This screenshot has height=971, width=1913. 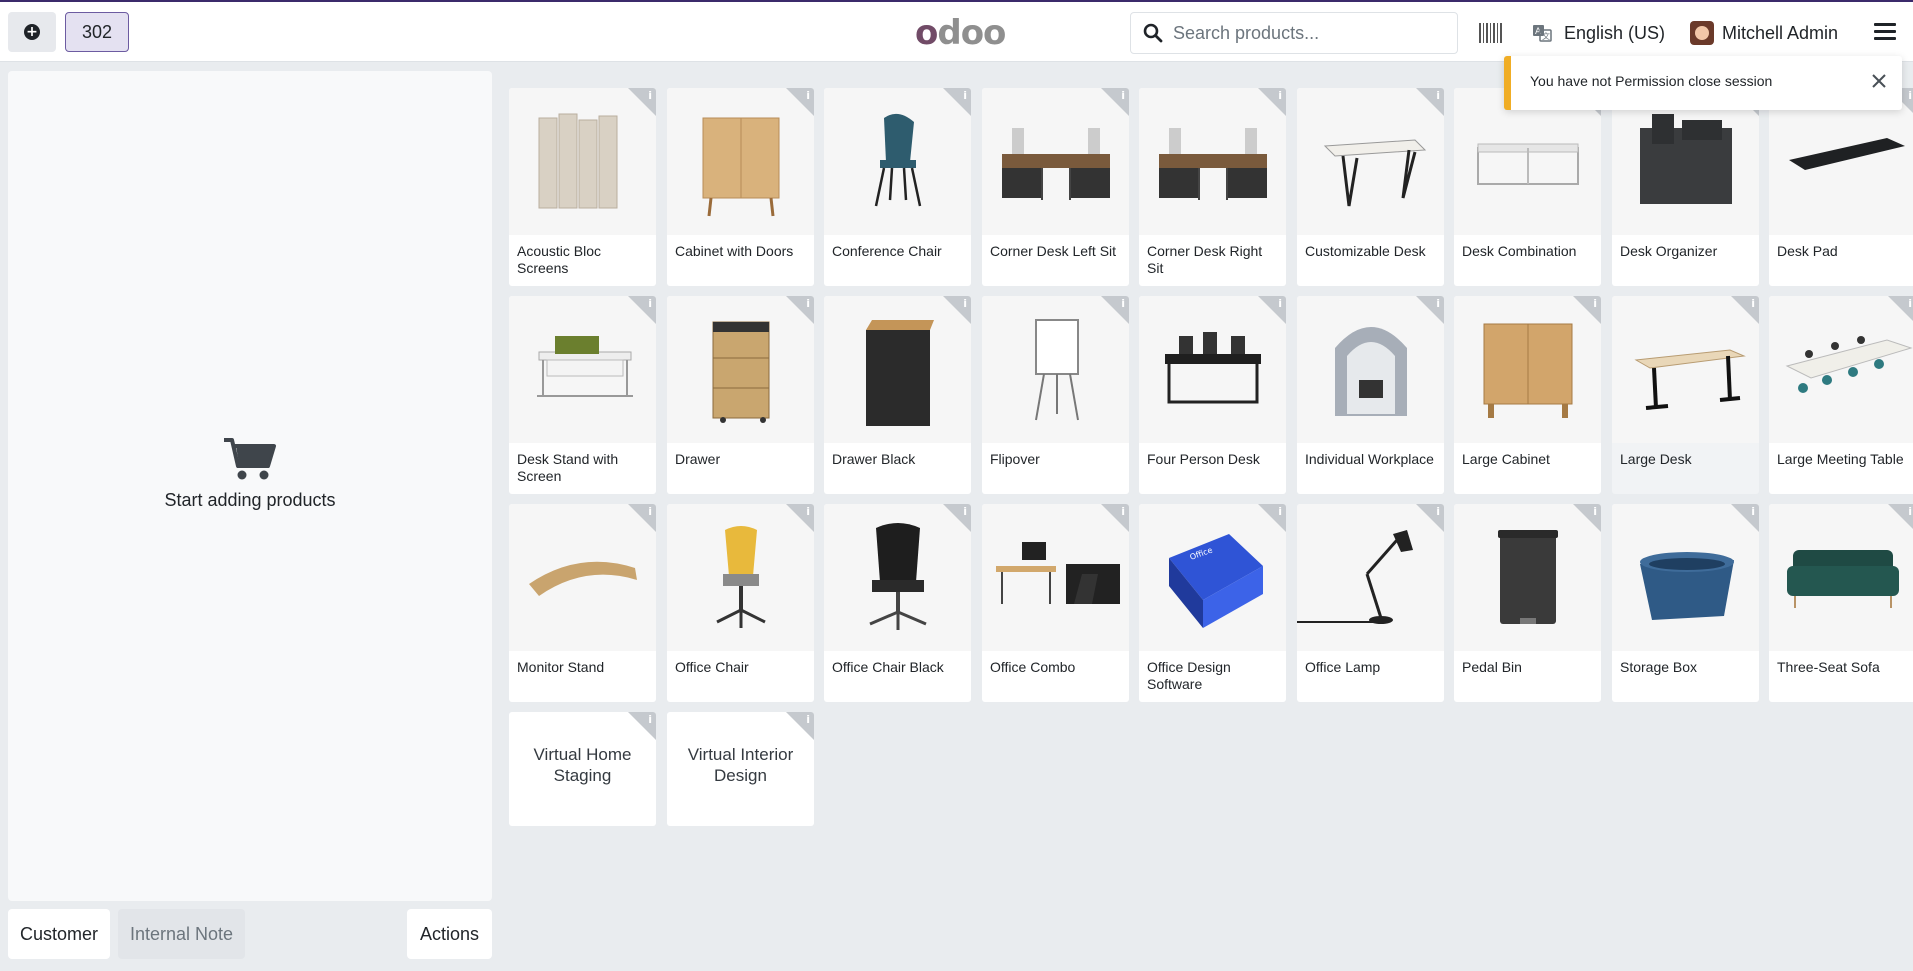 What do you see at coordinates (582, 395) in the screenshot?
I see `product-card: i Desk Stand with Screen` at bounding box center [582, 395].